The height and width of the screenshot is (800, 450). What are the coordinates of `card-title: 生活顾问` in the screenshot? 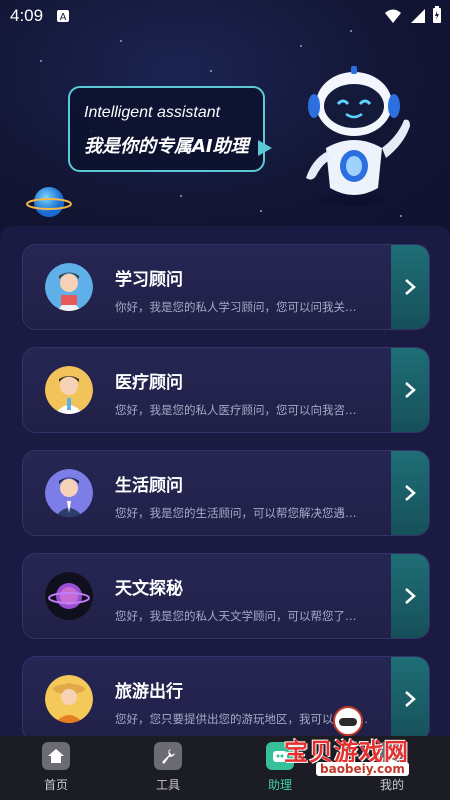 It's located at (149, 486).